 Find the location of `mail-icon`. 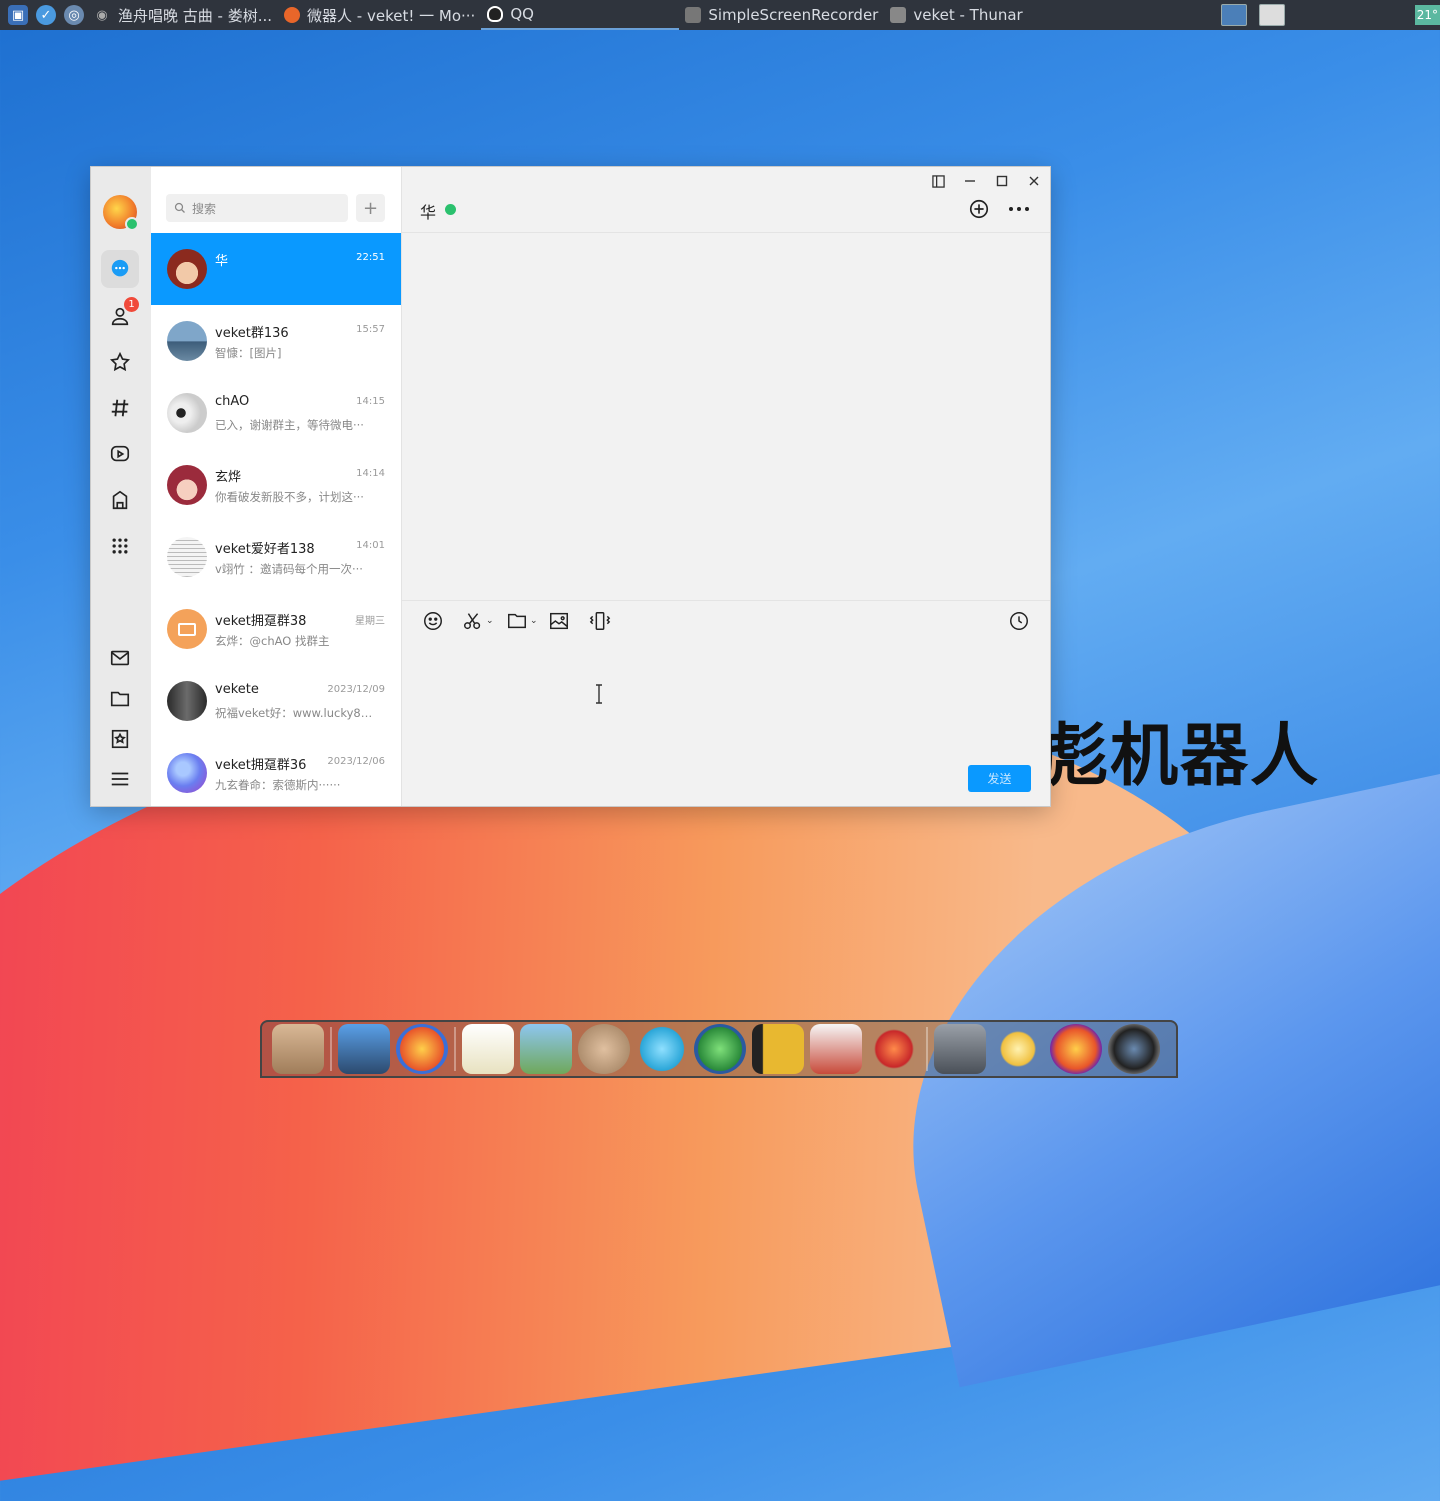

mail-icon is located at coordinates (120, 658).